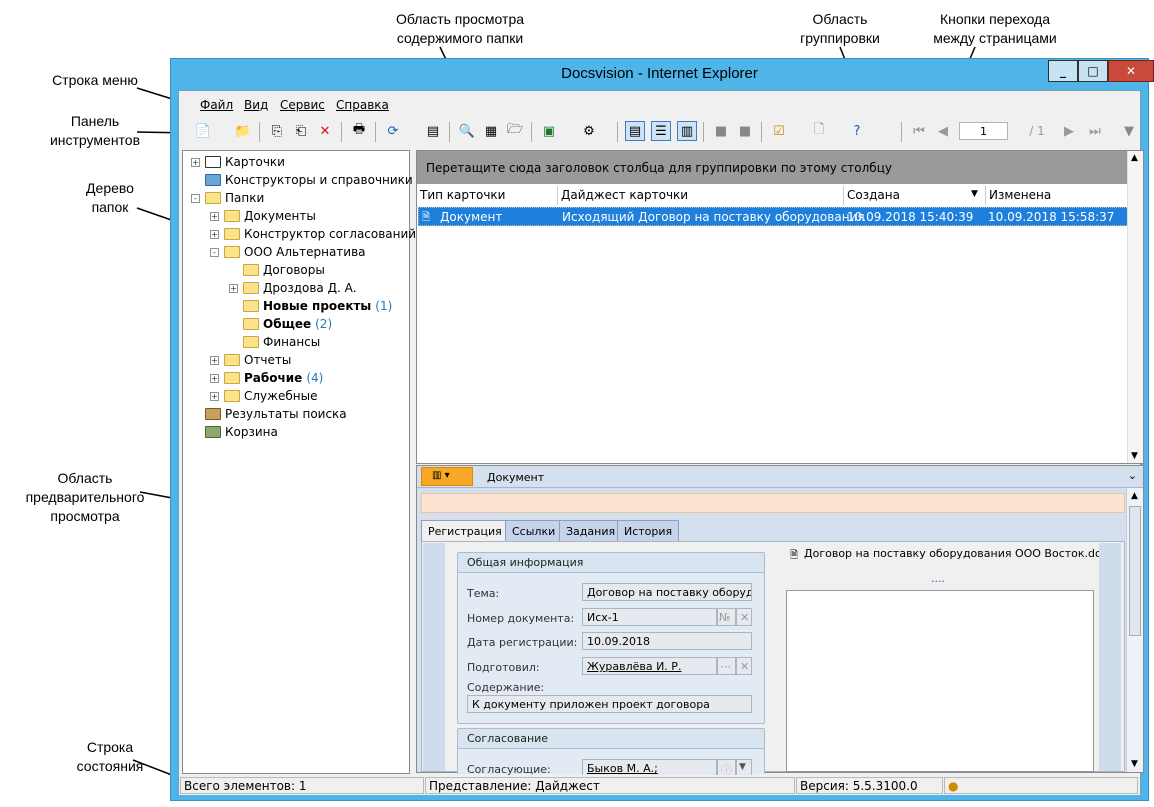 Image resolution: width=1154 pixels, height=807 pixels. I want to click on tree-item: Договоры, so click(277, 270).